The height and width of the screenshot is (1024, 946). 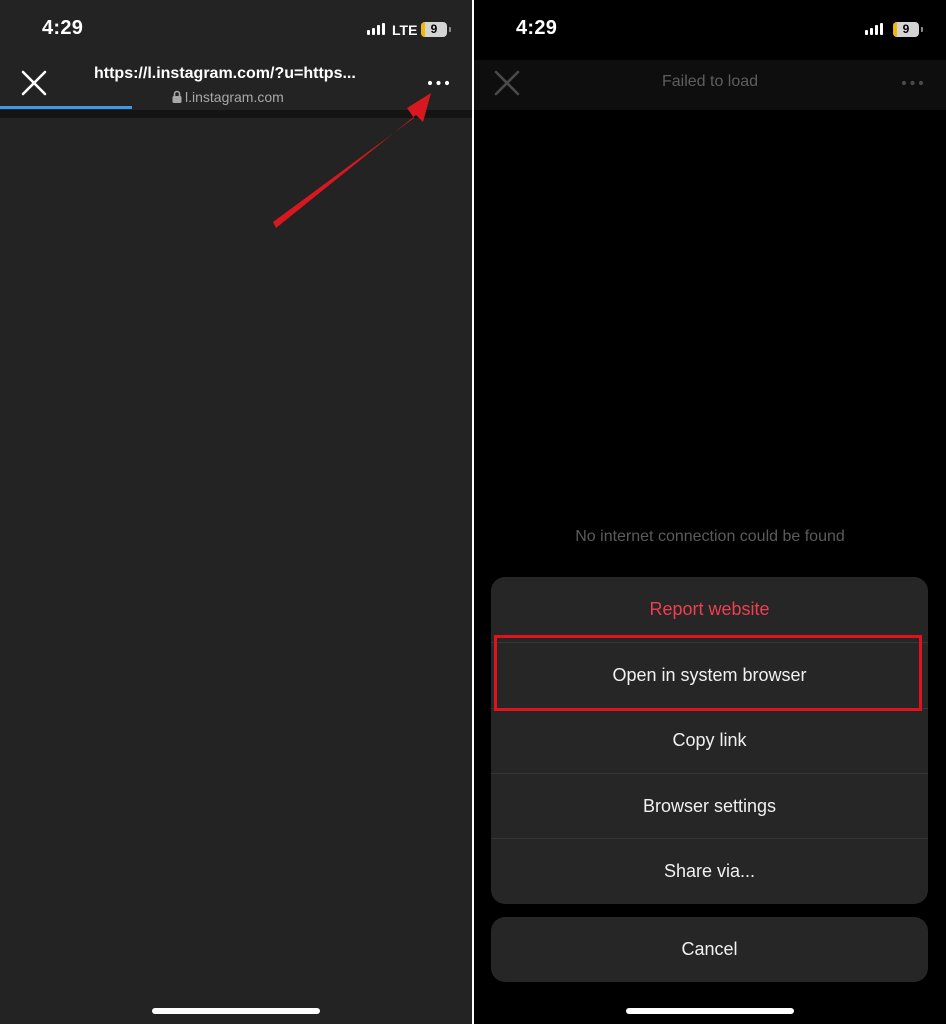 I want to click on close-button, so click(x=34, y=83).